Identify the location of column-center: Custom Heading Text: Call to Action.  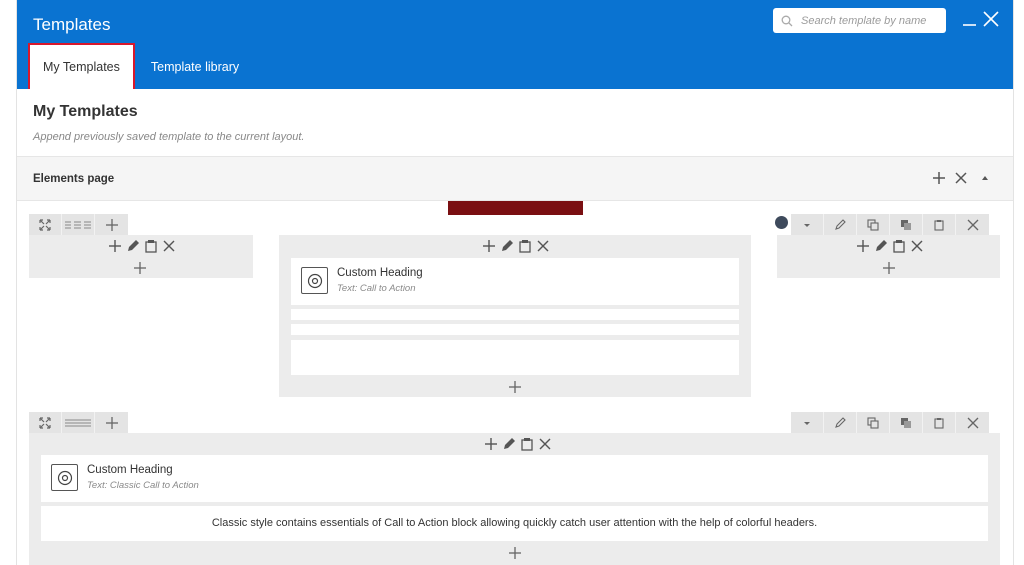
(515, 316).